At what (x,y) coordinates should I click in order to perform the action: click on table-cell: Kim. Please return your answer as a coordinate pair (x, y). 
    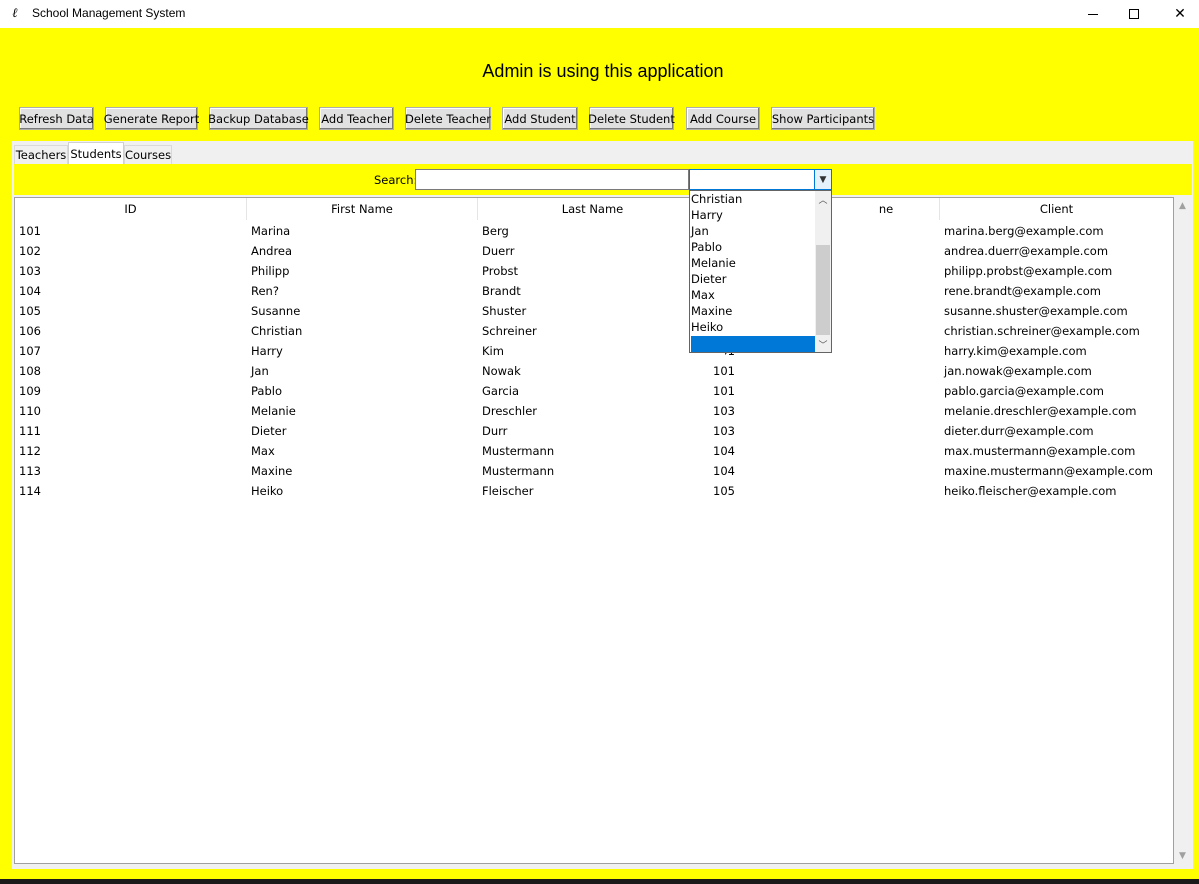
    Looking at the image, I should click on (493, 351).